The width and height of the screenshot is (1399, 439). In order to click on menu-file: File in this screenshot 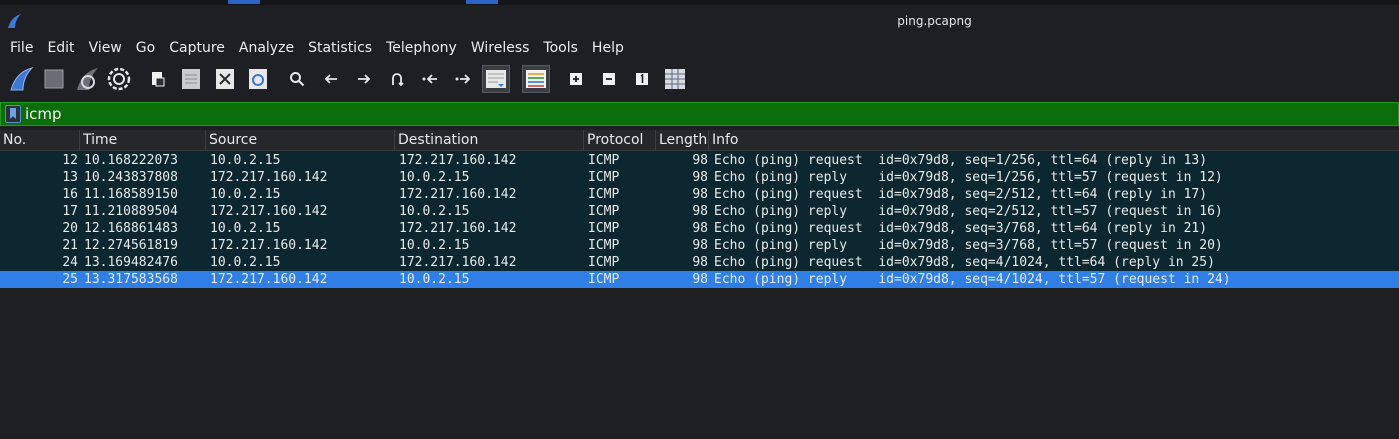, I will do `click(21, 48)`.